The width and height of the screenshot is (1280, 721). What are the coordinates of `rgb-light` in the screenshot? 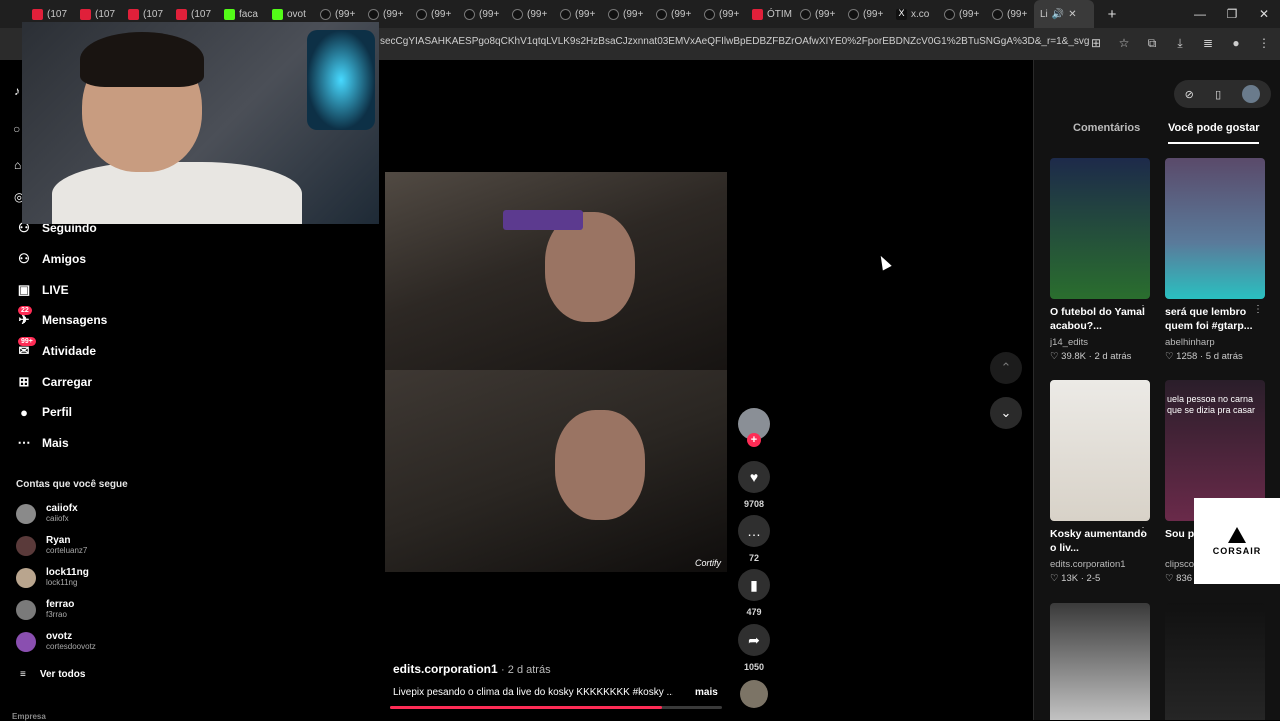 It's located at (341, 80).